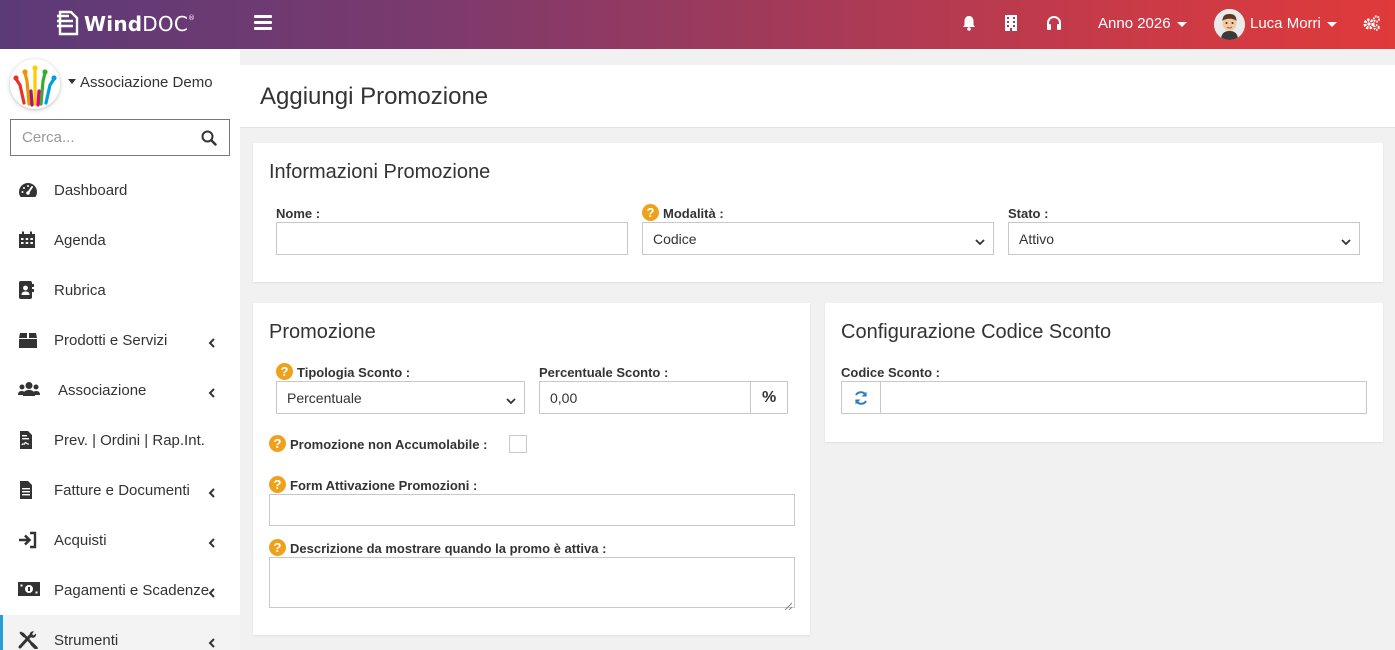 The width and height of the screenshot is (1395, 650). What do you see at coordinates (890, 372) in the screenshot?
I see `codice-sconto-label: Codice Sconto :` at bounding box center [890, 372].